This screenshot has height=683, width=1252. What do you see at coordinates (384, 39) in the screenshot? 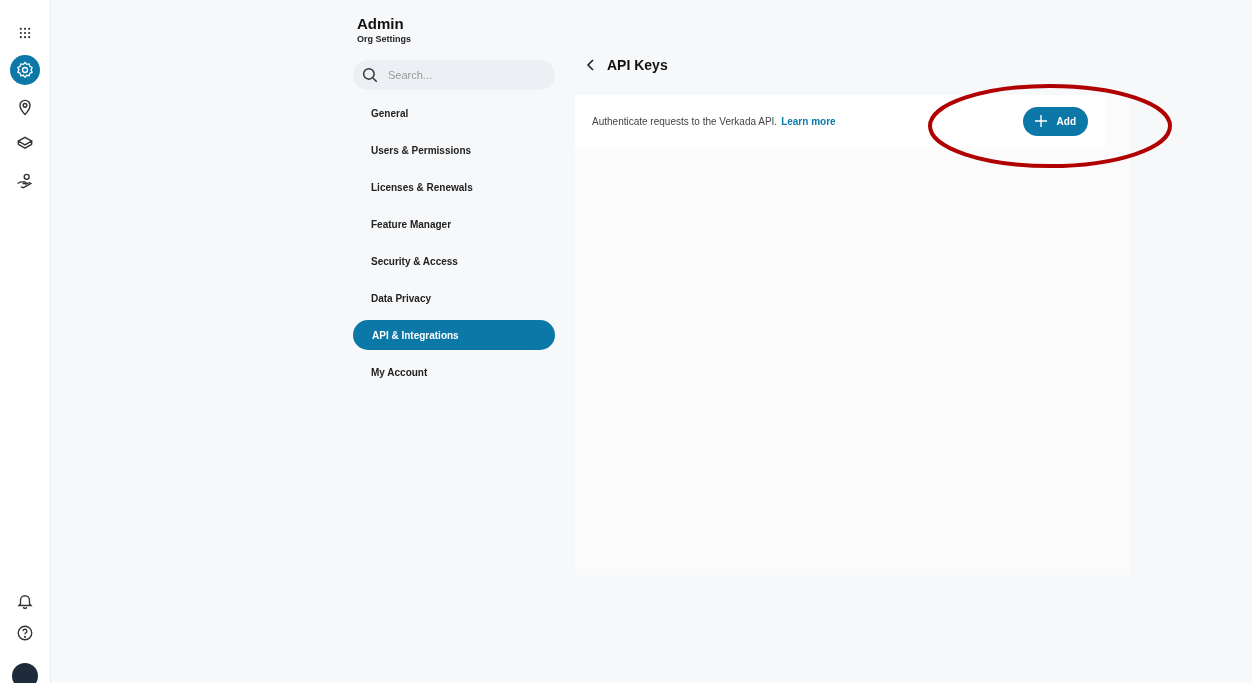
I see `page-subheading: Org Settings` at bounding box center [384, 39].